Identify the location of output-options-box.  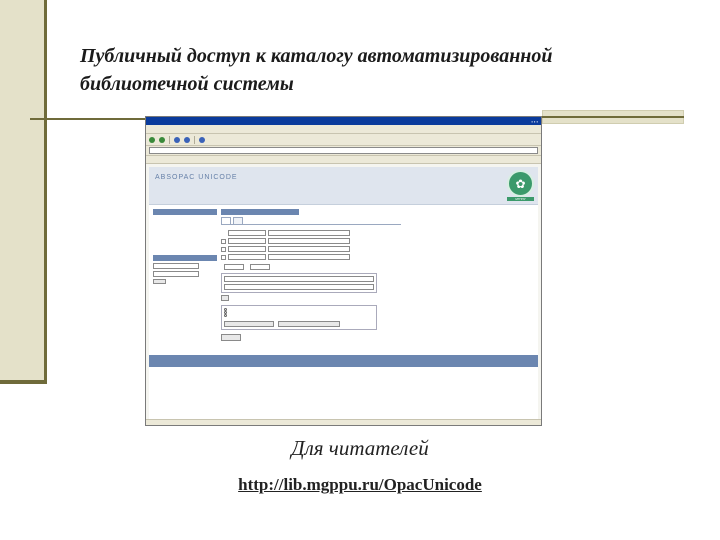
(299, 317).